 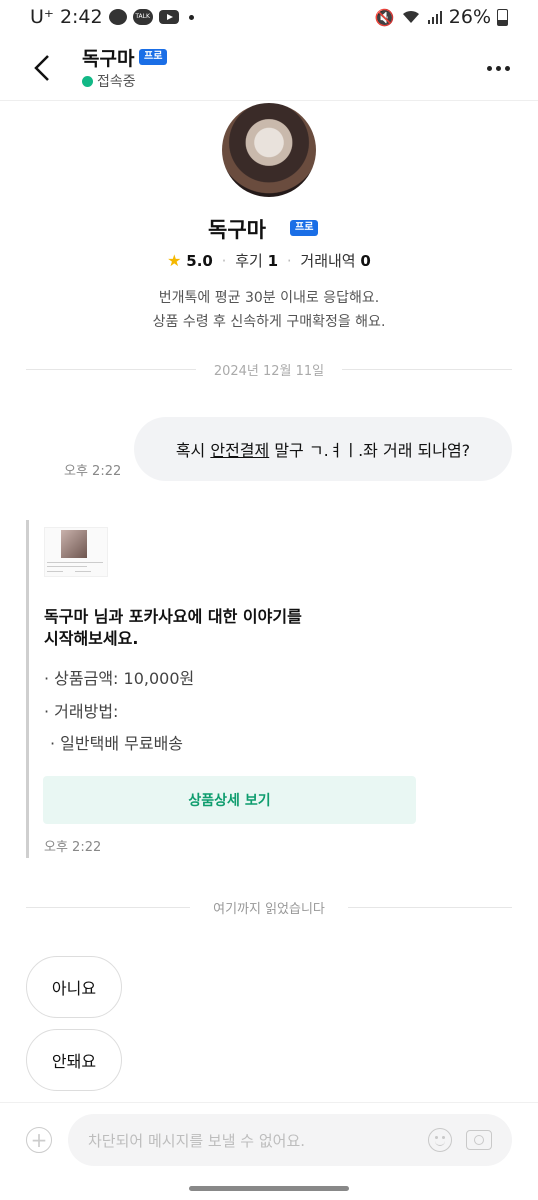 I want to click on message-time: 오후 2:22, so click(x=93, y=471).